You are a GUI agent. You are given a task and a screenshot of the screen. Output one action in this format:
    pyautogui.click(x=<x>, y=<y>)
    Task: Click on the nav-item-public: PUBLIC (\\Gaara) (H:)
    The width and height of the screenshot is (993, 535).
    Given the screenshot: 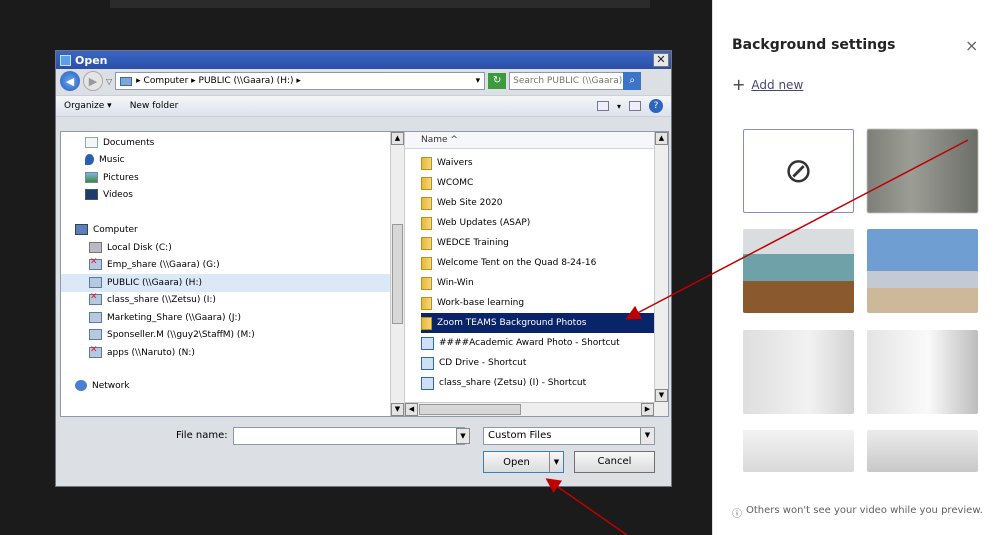 What is the action you would take?
    pyautogui.click(x=225, y=283)
    